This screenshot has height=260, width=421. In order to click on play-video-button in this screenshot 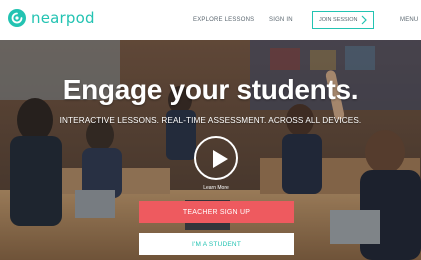, I will do `click(216, 158)`.